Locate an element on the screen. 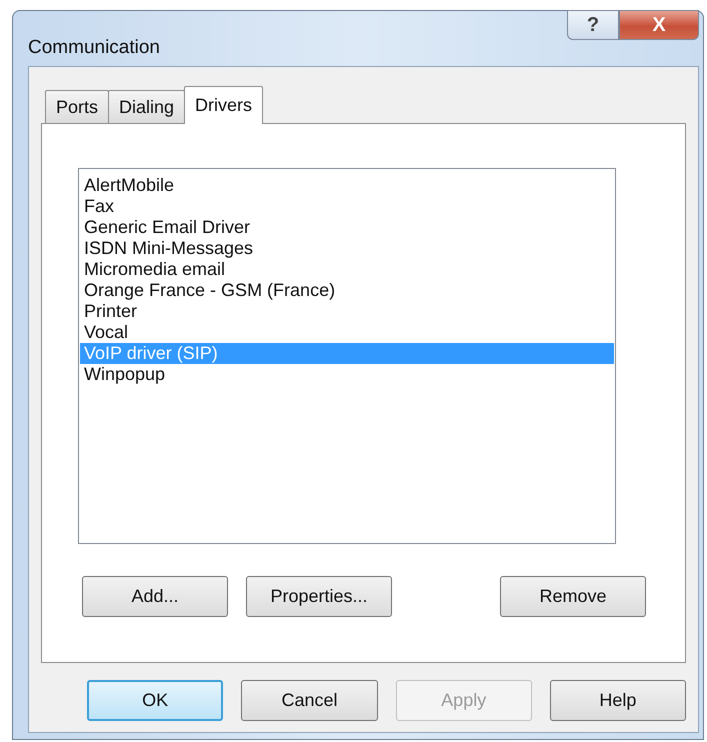 This screenshot has width=707, height=742. help-button: ? is located at coordinates (593, 25).